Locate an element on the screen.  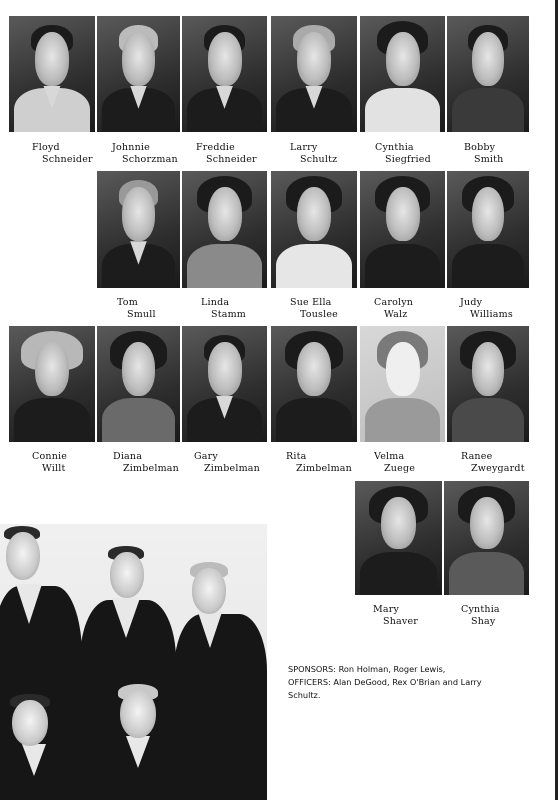
sponsors-line: SPONSORS: Ron Holman, Roger Lewis, is located at coordinates (367, 669).